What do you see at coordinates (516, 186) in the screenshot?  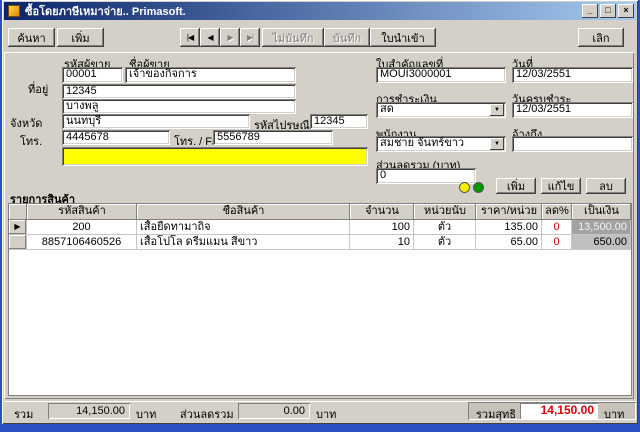 I see `item-add-button: เพิ่ม` at bounding box center [516, 186].